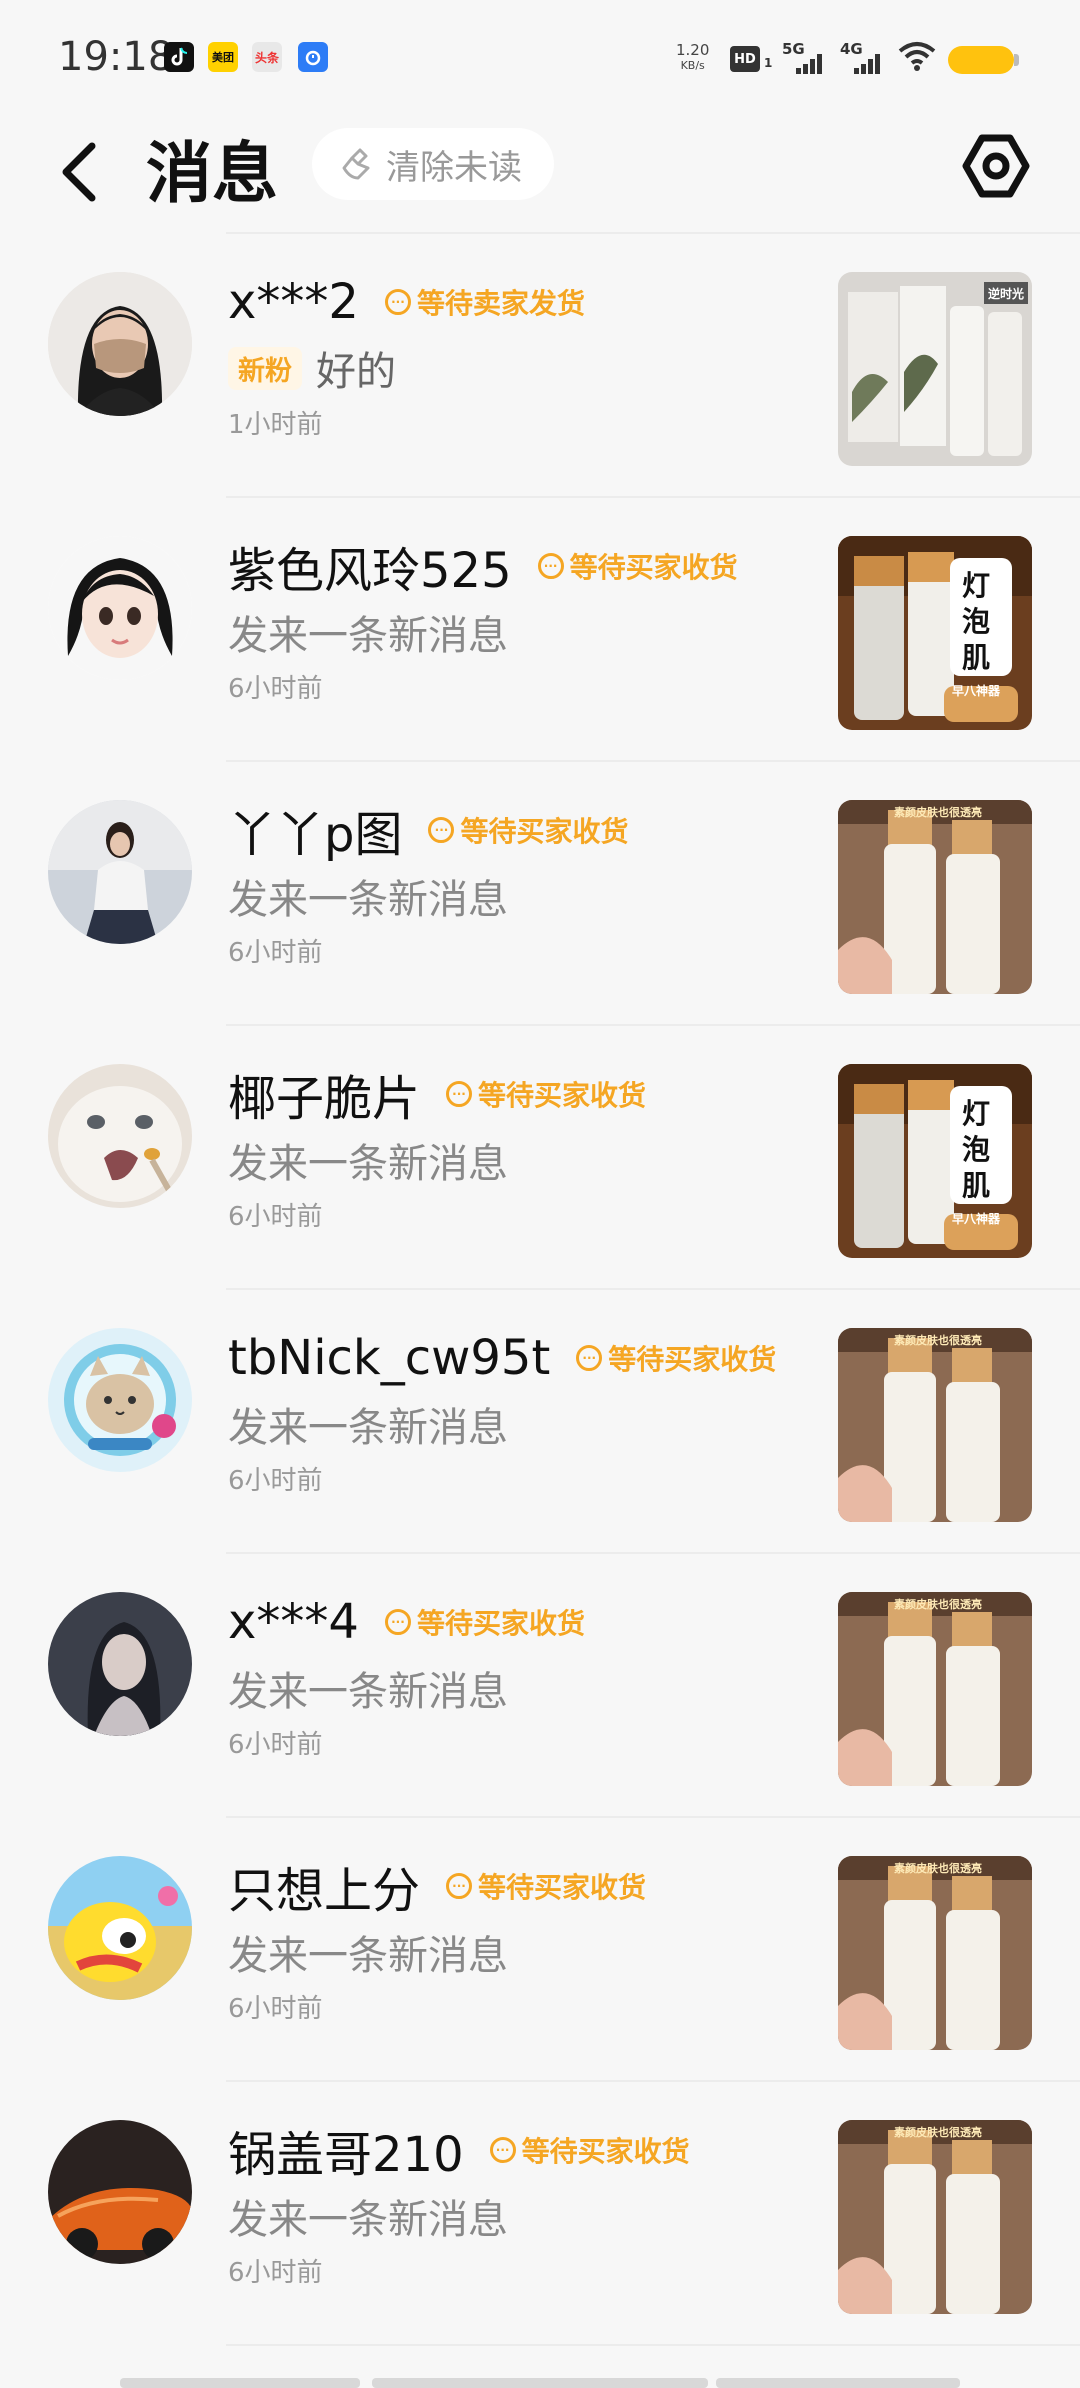 The image size is (1080, 2388). I want to click on contact-name: 椰子脆片, so click(324, 1099).